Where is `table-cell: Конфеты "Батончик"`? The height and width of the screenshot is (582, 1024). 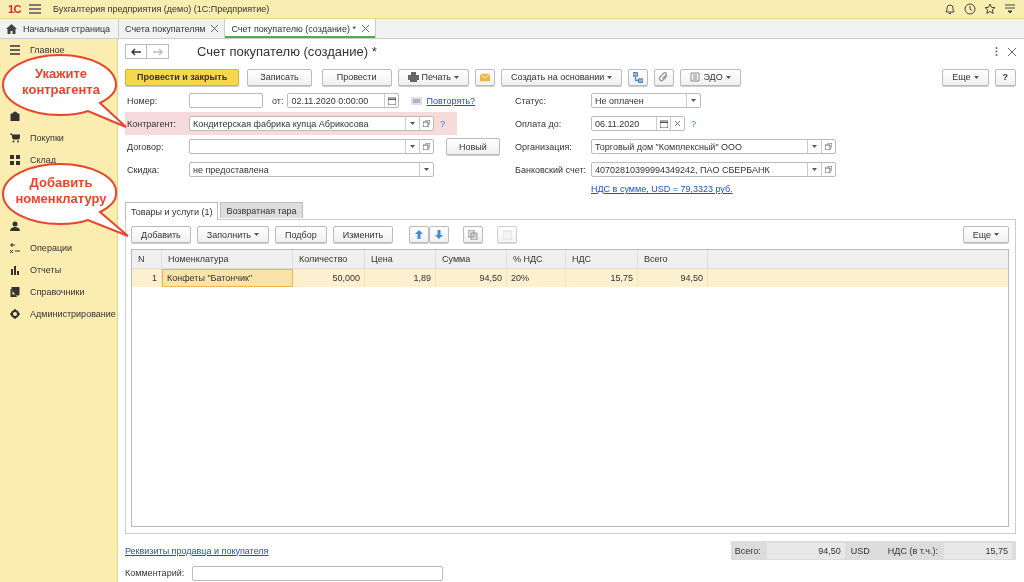
table-cell: Конфеты "Батончик" is located at coordinates (227, 278).